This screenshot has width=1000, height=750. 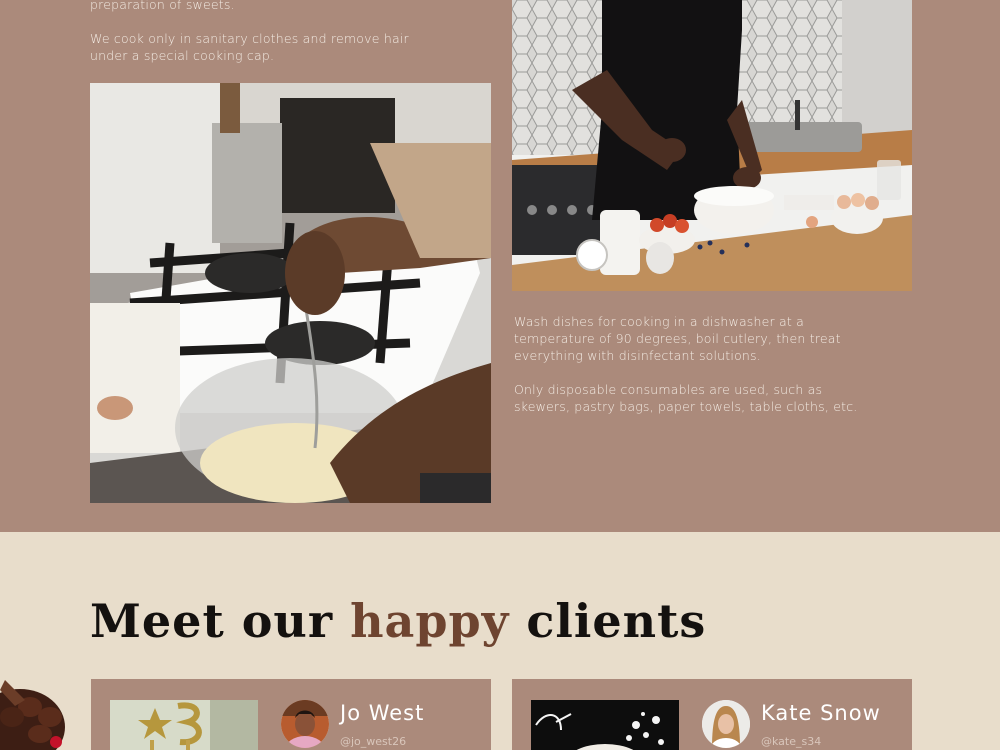 I want to click on clients-heading-accent: happy, so click(x=430, y=621).